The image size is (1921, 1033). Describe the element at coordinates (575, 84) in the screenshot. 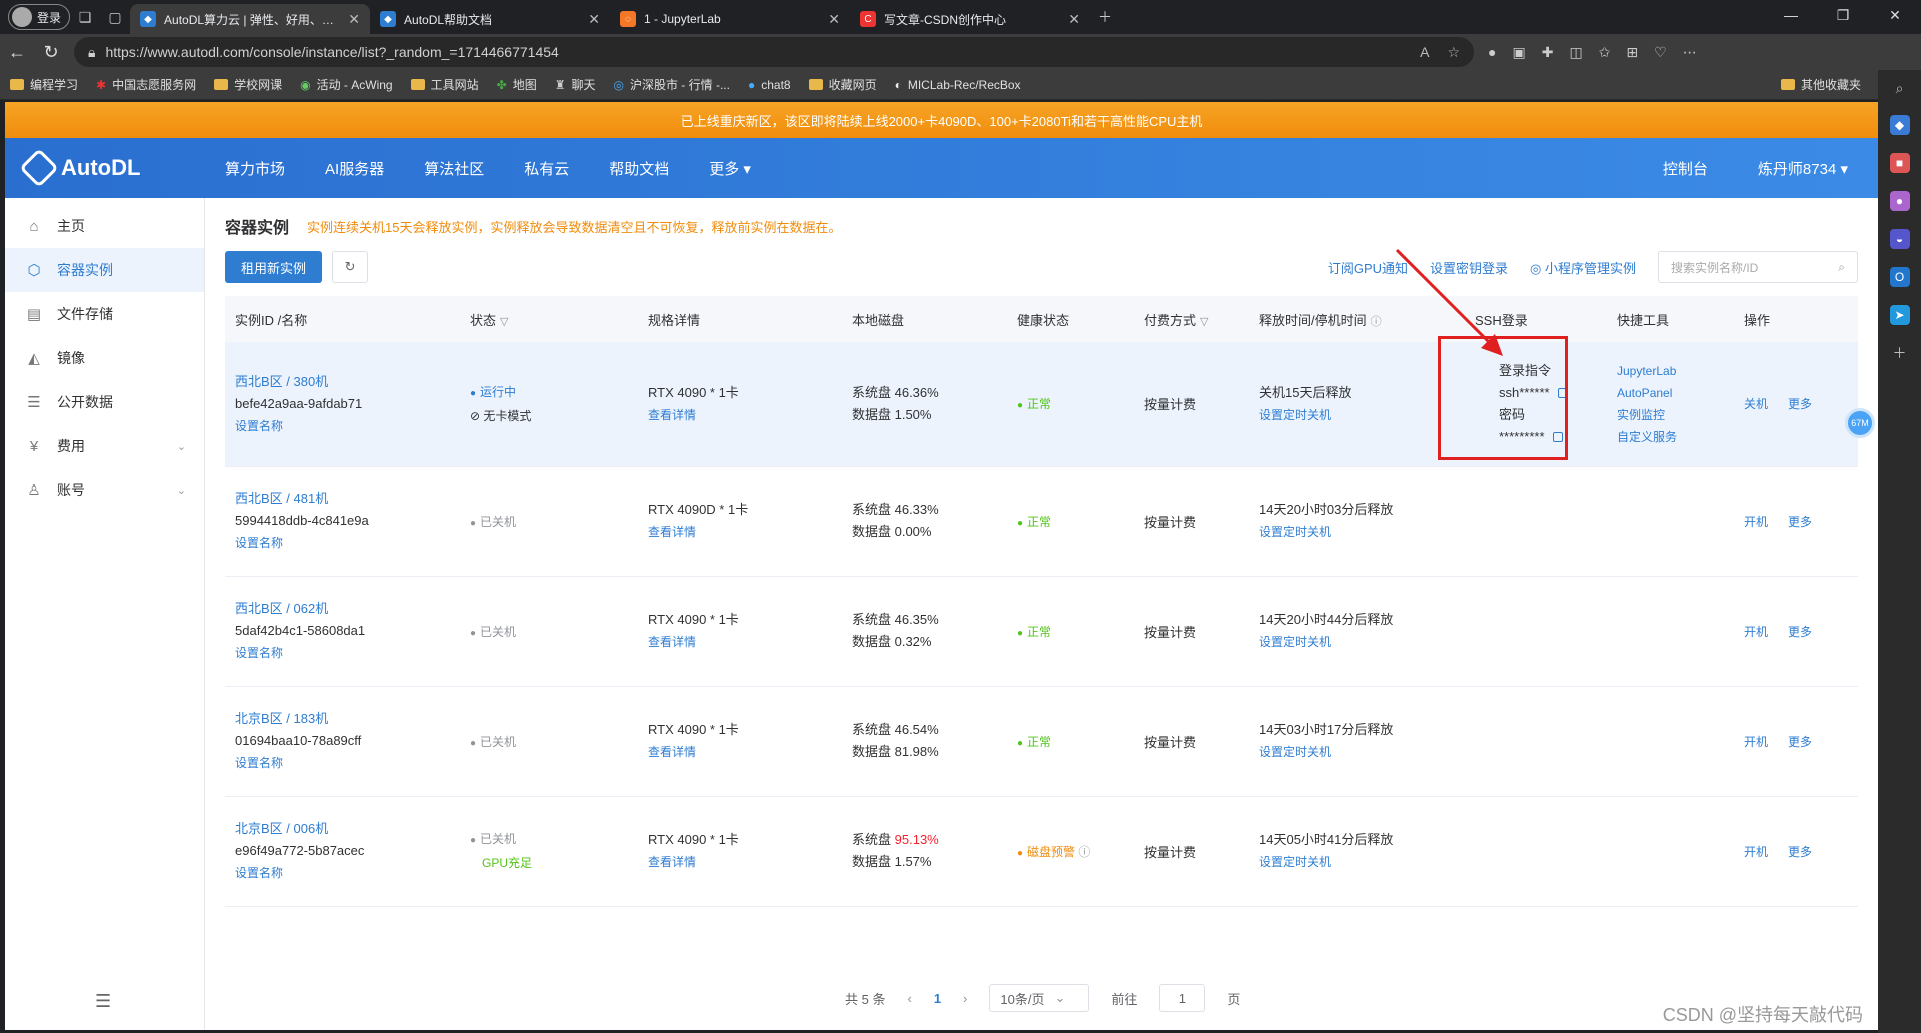

I see `bookmark: ♜ 聊天` at that location.